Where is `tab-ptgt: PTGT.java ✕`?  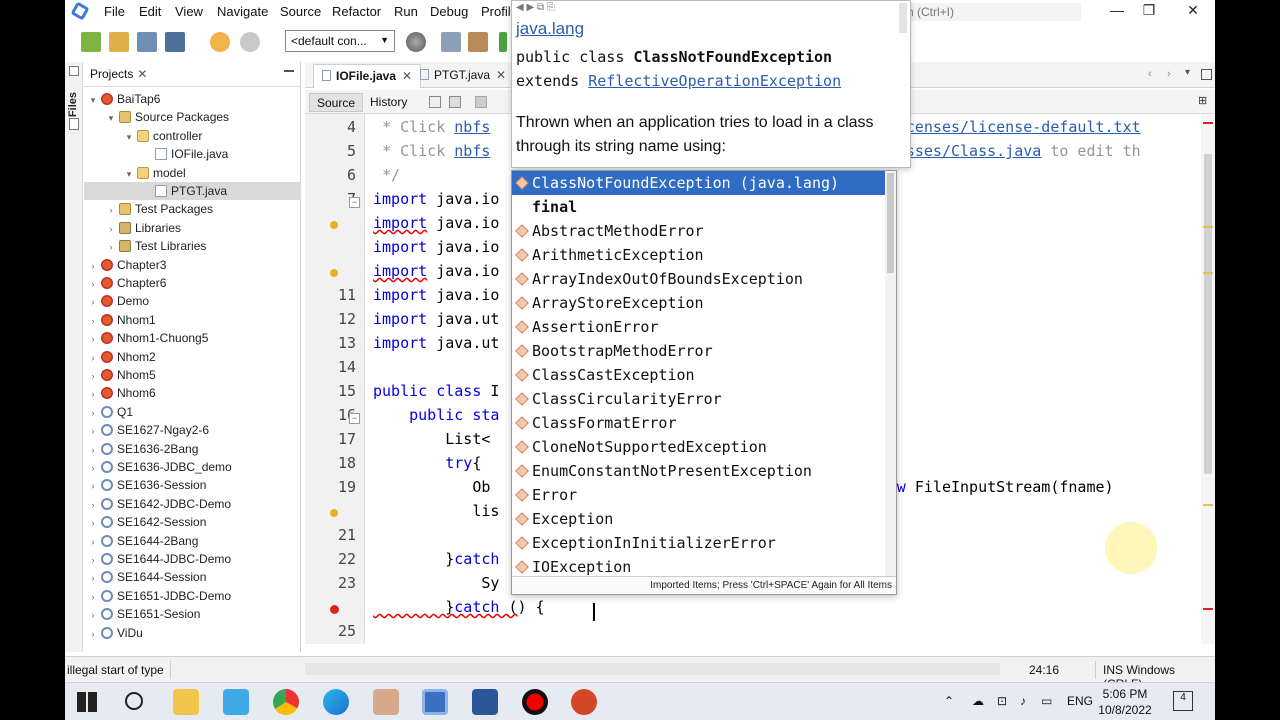
tab-ptgt: PTGT.java ✕ is located at coordinates (463, 76).